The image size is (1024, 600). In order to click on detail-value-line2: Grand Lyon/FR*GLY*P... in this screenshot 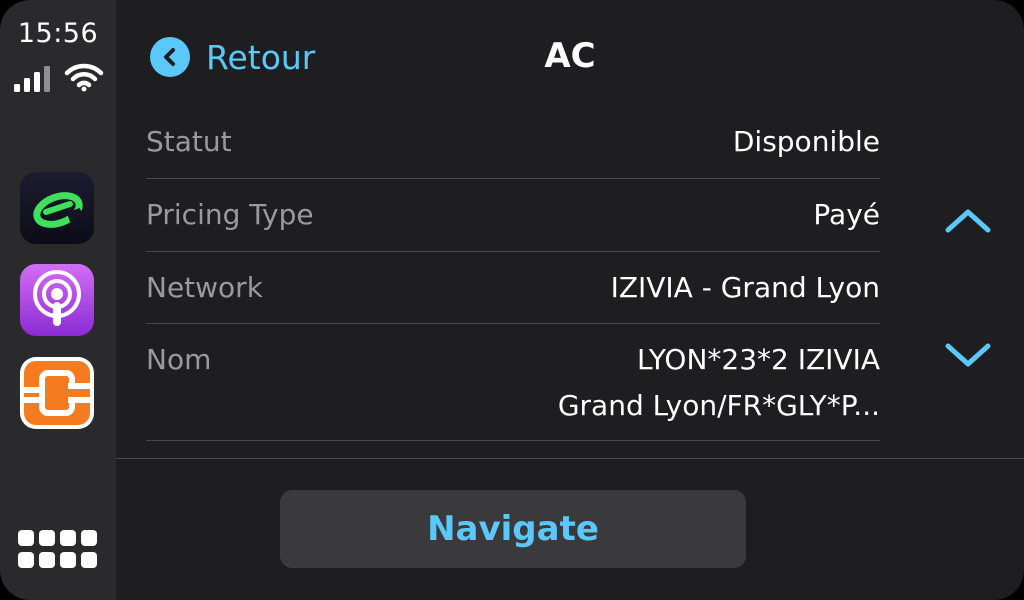, I will do `click(718, 405)`.